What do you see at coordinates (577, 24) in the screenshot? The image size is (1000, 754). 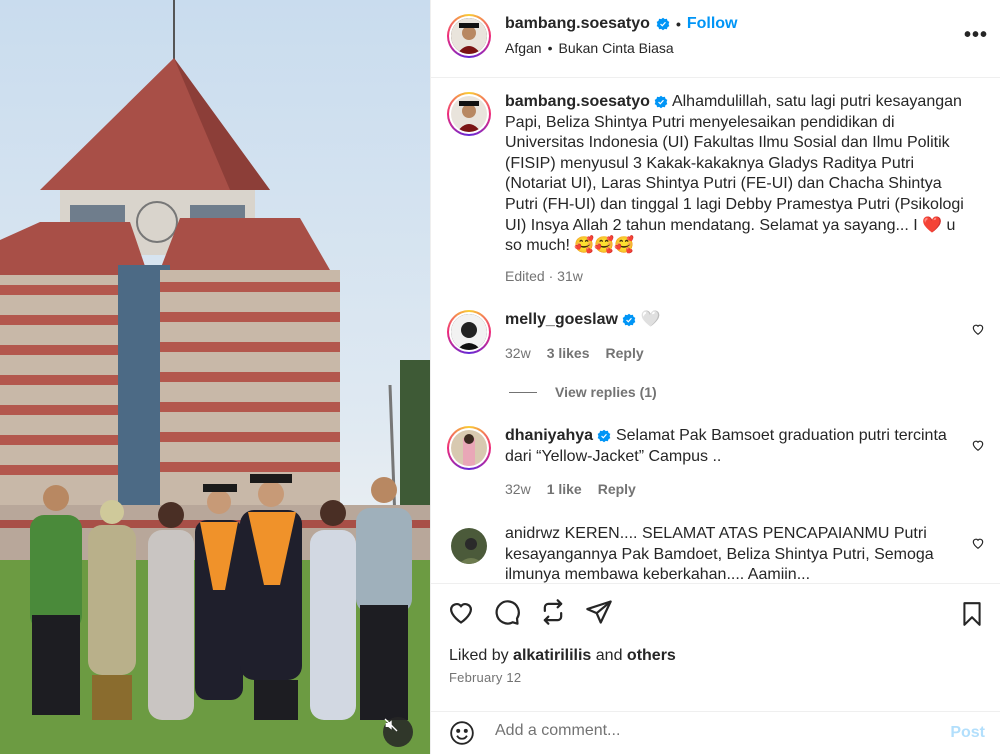 I see `author-username: bambang.soesatyo` at bounding box center [577, 24].